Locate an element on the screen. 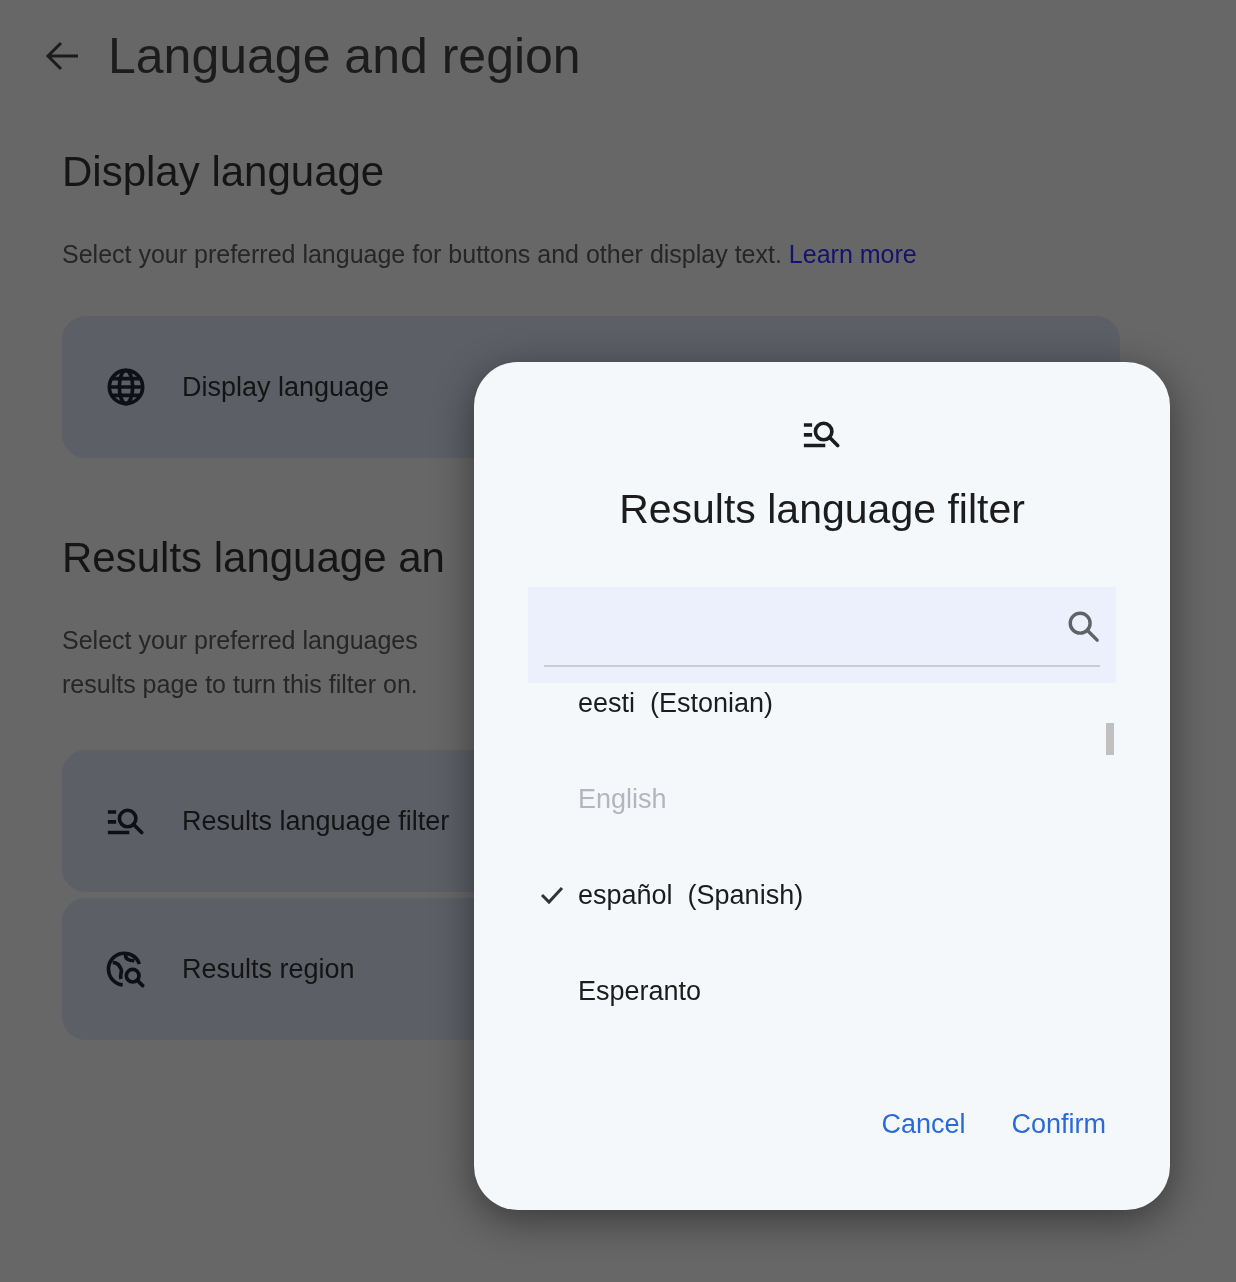 The height and width of the screenshot is (1282, 1236). dialog-button: Confirm is located at coordinates (1058, 1124).